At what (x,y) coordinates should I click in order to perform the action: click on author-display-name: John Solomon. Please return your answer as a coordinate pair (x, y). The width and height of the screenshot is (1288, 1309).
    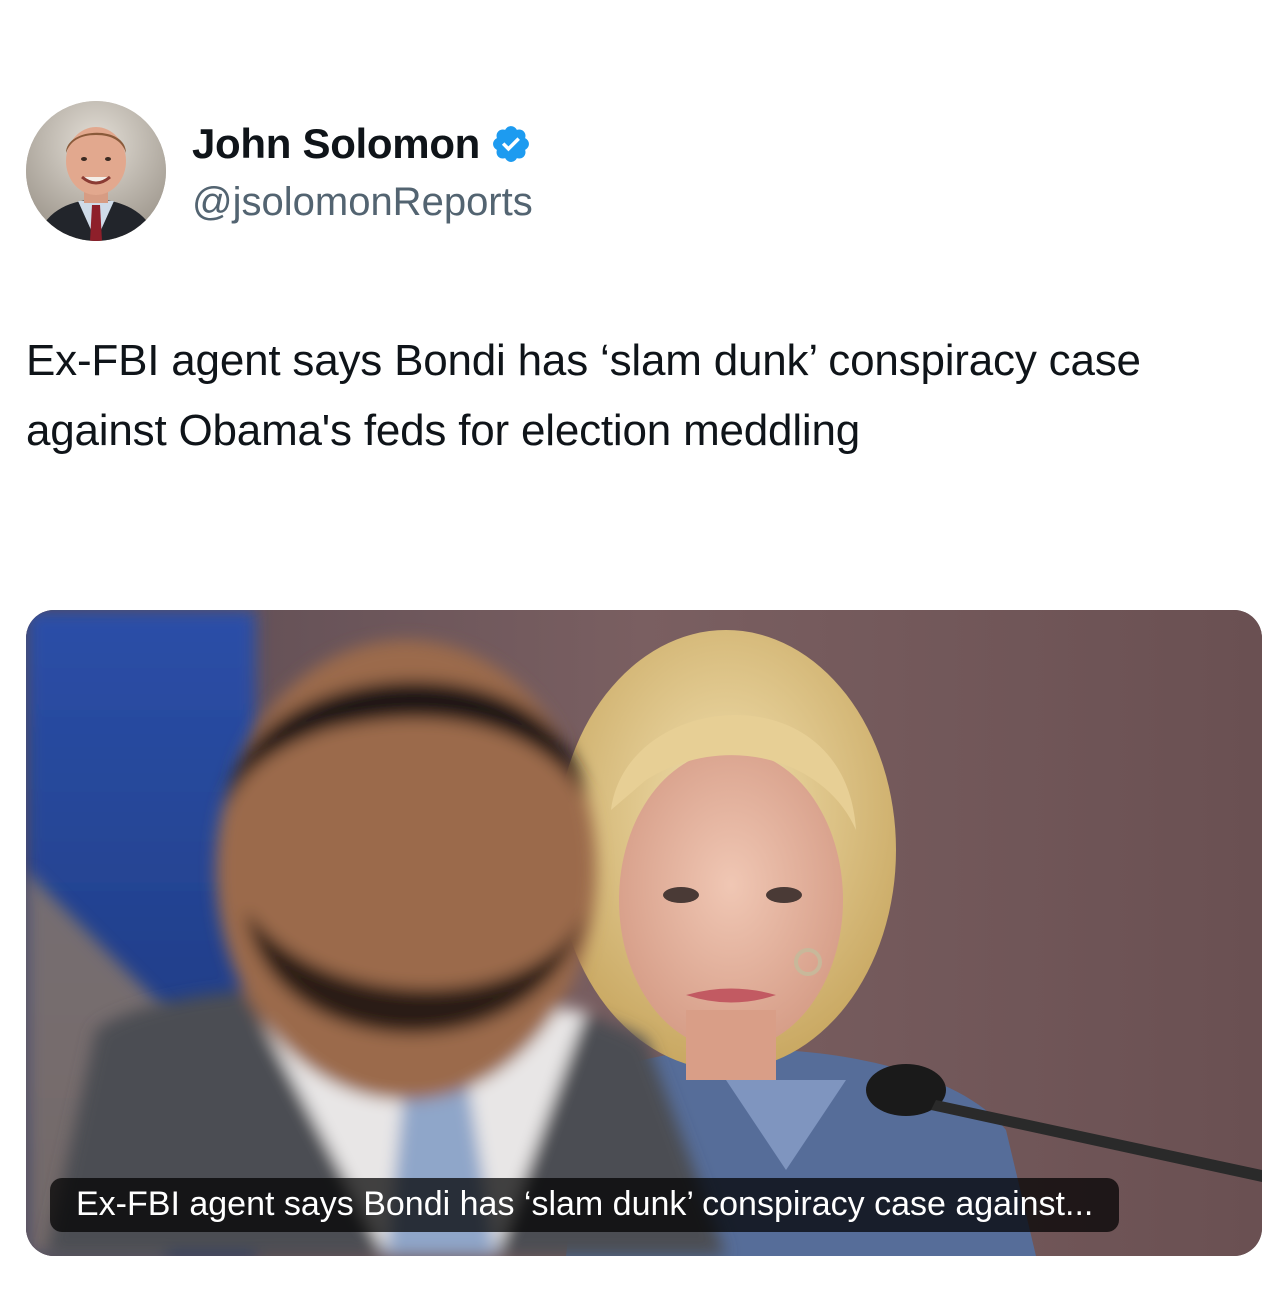
    Looking at the image, I should click on (336, 144).